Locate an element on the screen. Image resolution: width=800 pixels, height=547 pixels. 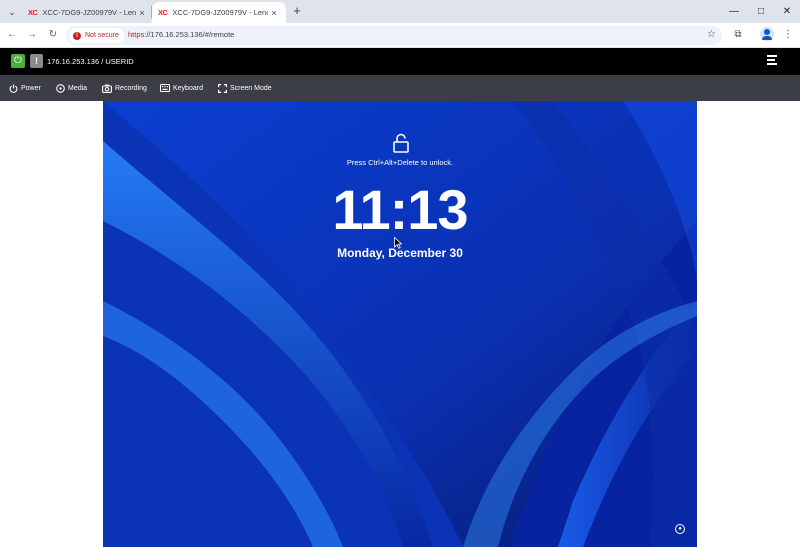
accessibility-icon: ● is located at coordinates (680, 529).